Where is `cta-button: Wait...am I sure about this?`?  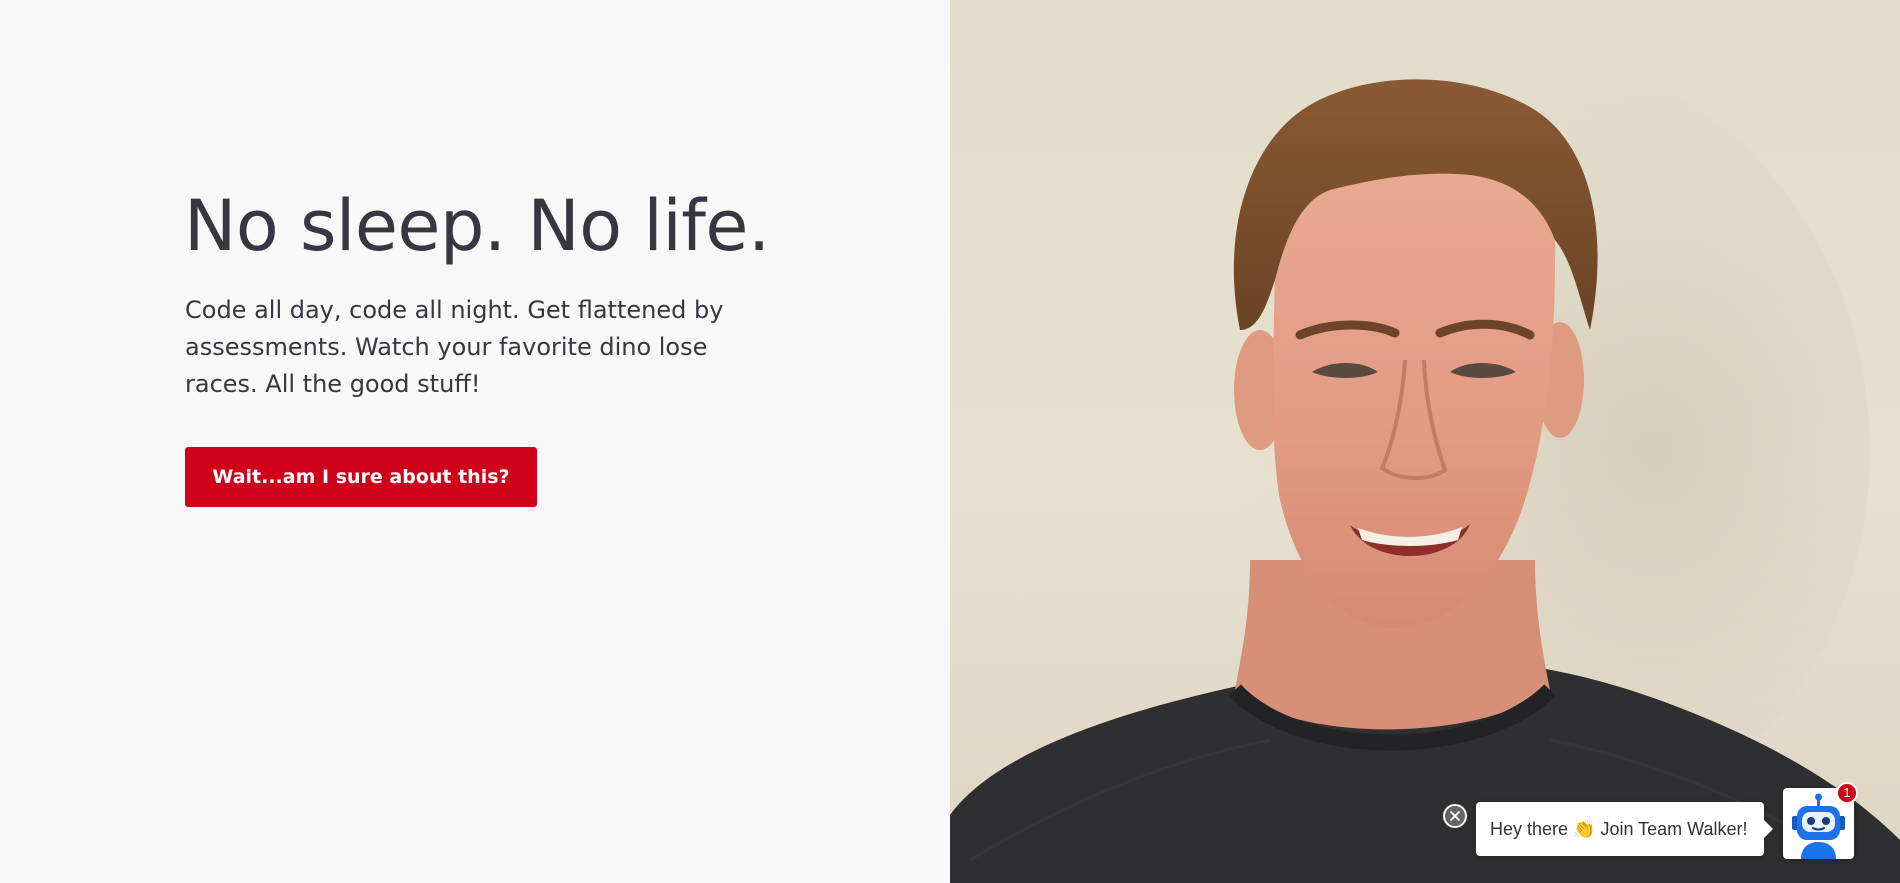
cta-button: Wait...am I sure about this? is located at coordinates (361, 477).